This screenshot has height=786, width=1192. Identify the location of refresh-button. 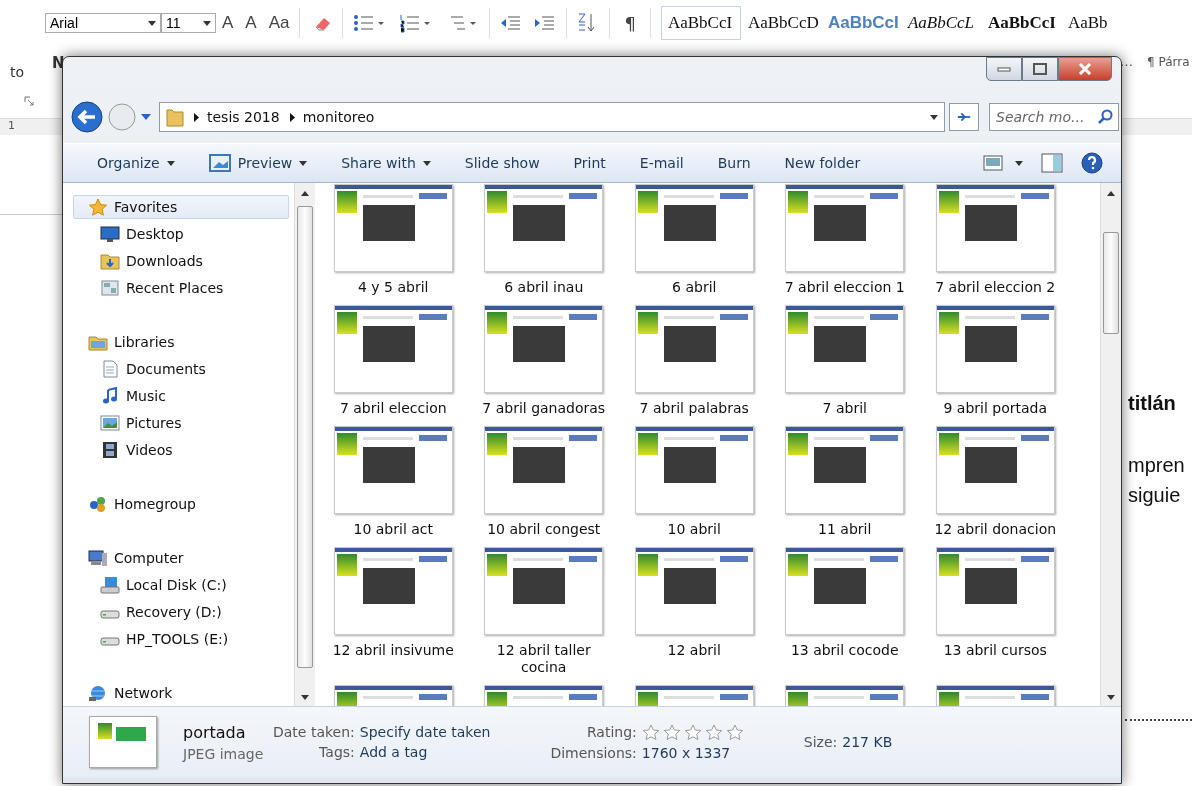
(964, 117).